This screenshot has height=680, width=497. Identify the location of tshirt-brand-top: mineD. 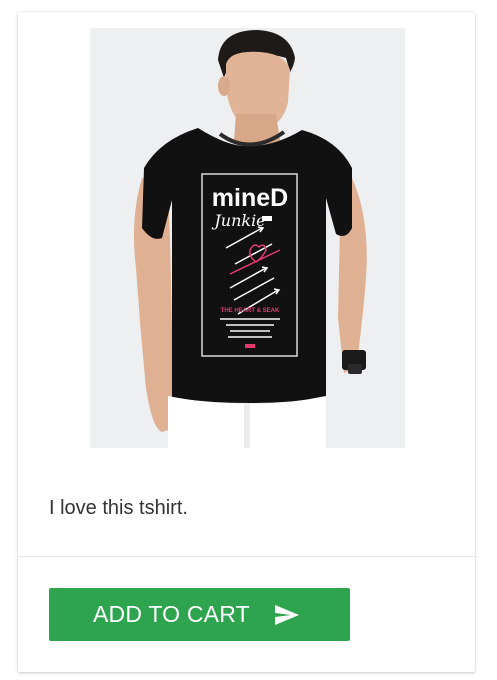
(250, 198).